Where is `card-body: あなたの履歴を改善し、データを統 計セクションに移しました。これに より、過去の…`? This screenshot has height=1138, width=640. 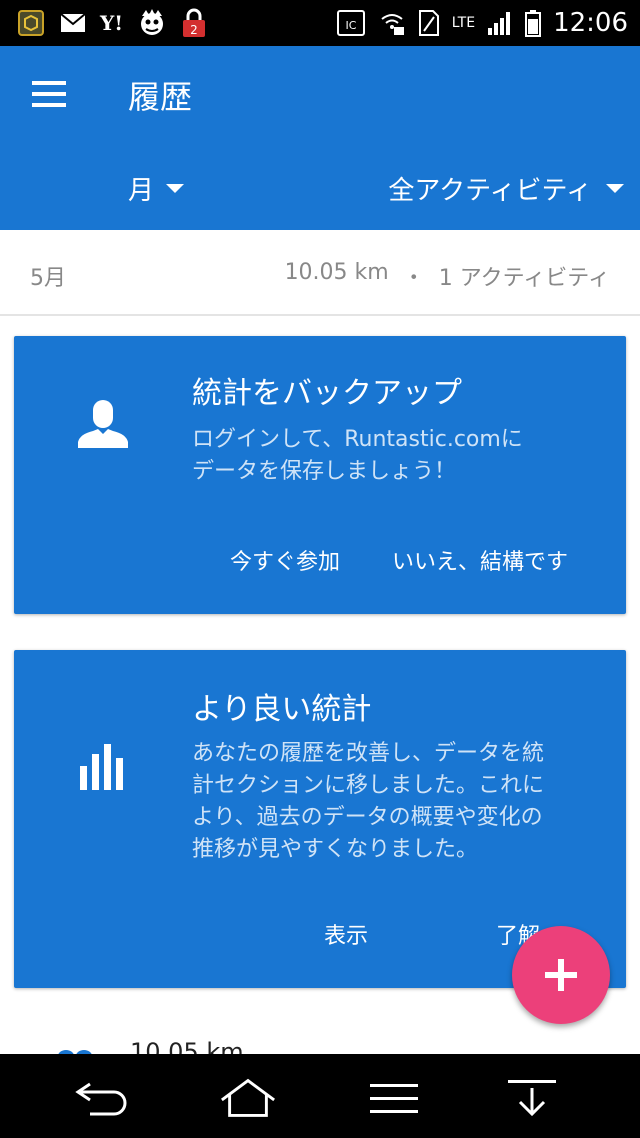 card-body: あなたの履歴を改善し、データを統 計セクションに移しました。これに より、過去の… is located at coordinates (397, 802).